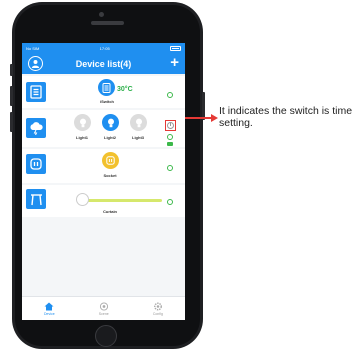  Describe the element at coordinates (214, 118) in the screenshot. I see `callout-arrow-head` at that location.